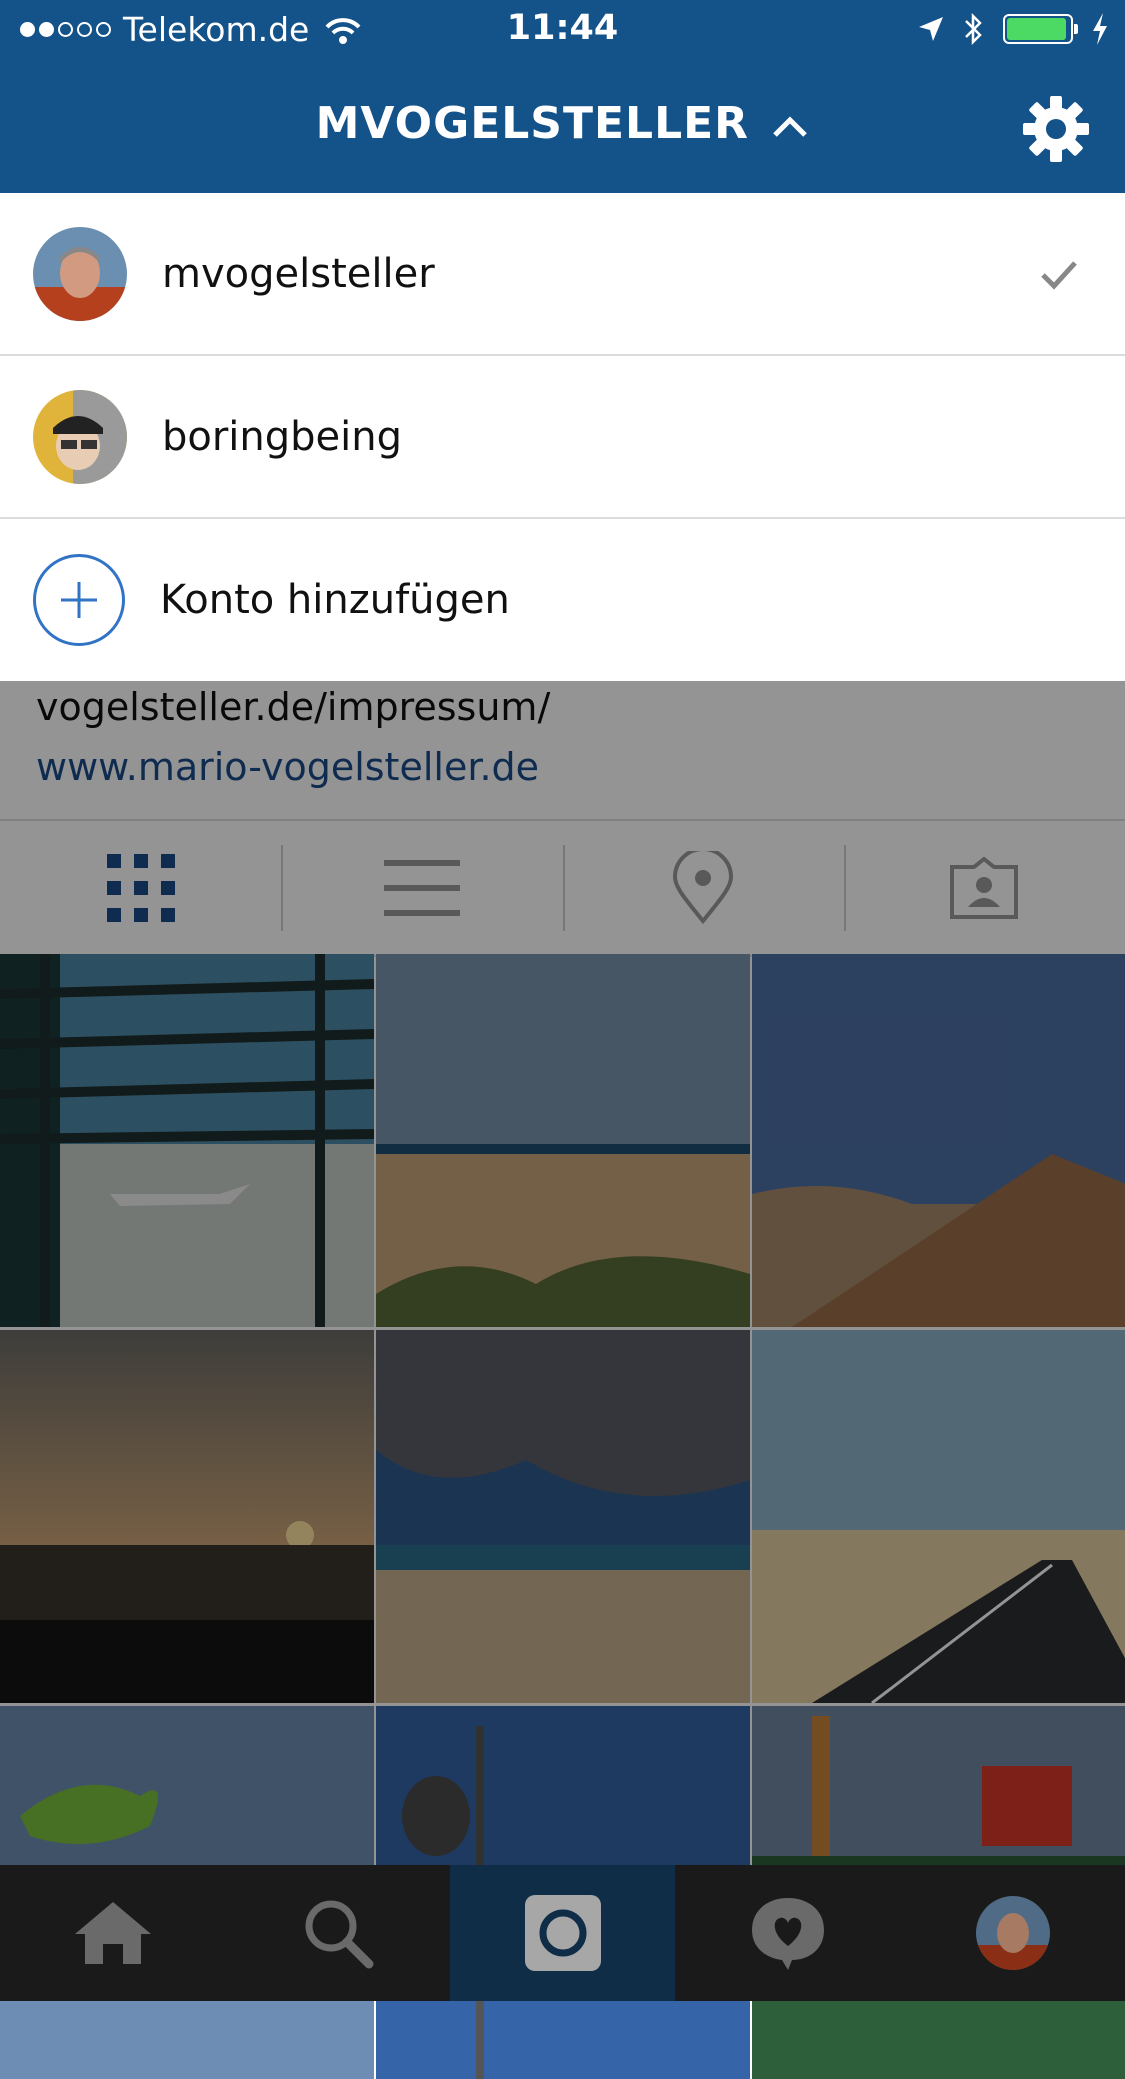 The height and width of the screenshot is (2079, 1125). Describe the element at coordinates (562, 30) in the screenshot. I see `status-bar: Telekom.de 11:44` at that location.